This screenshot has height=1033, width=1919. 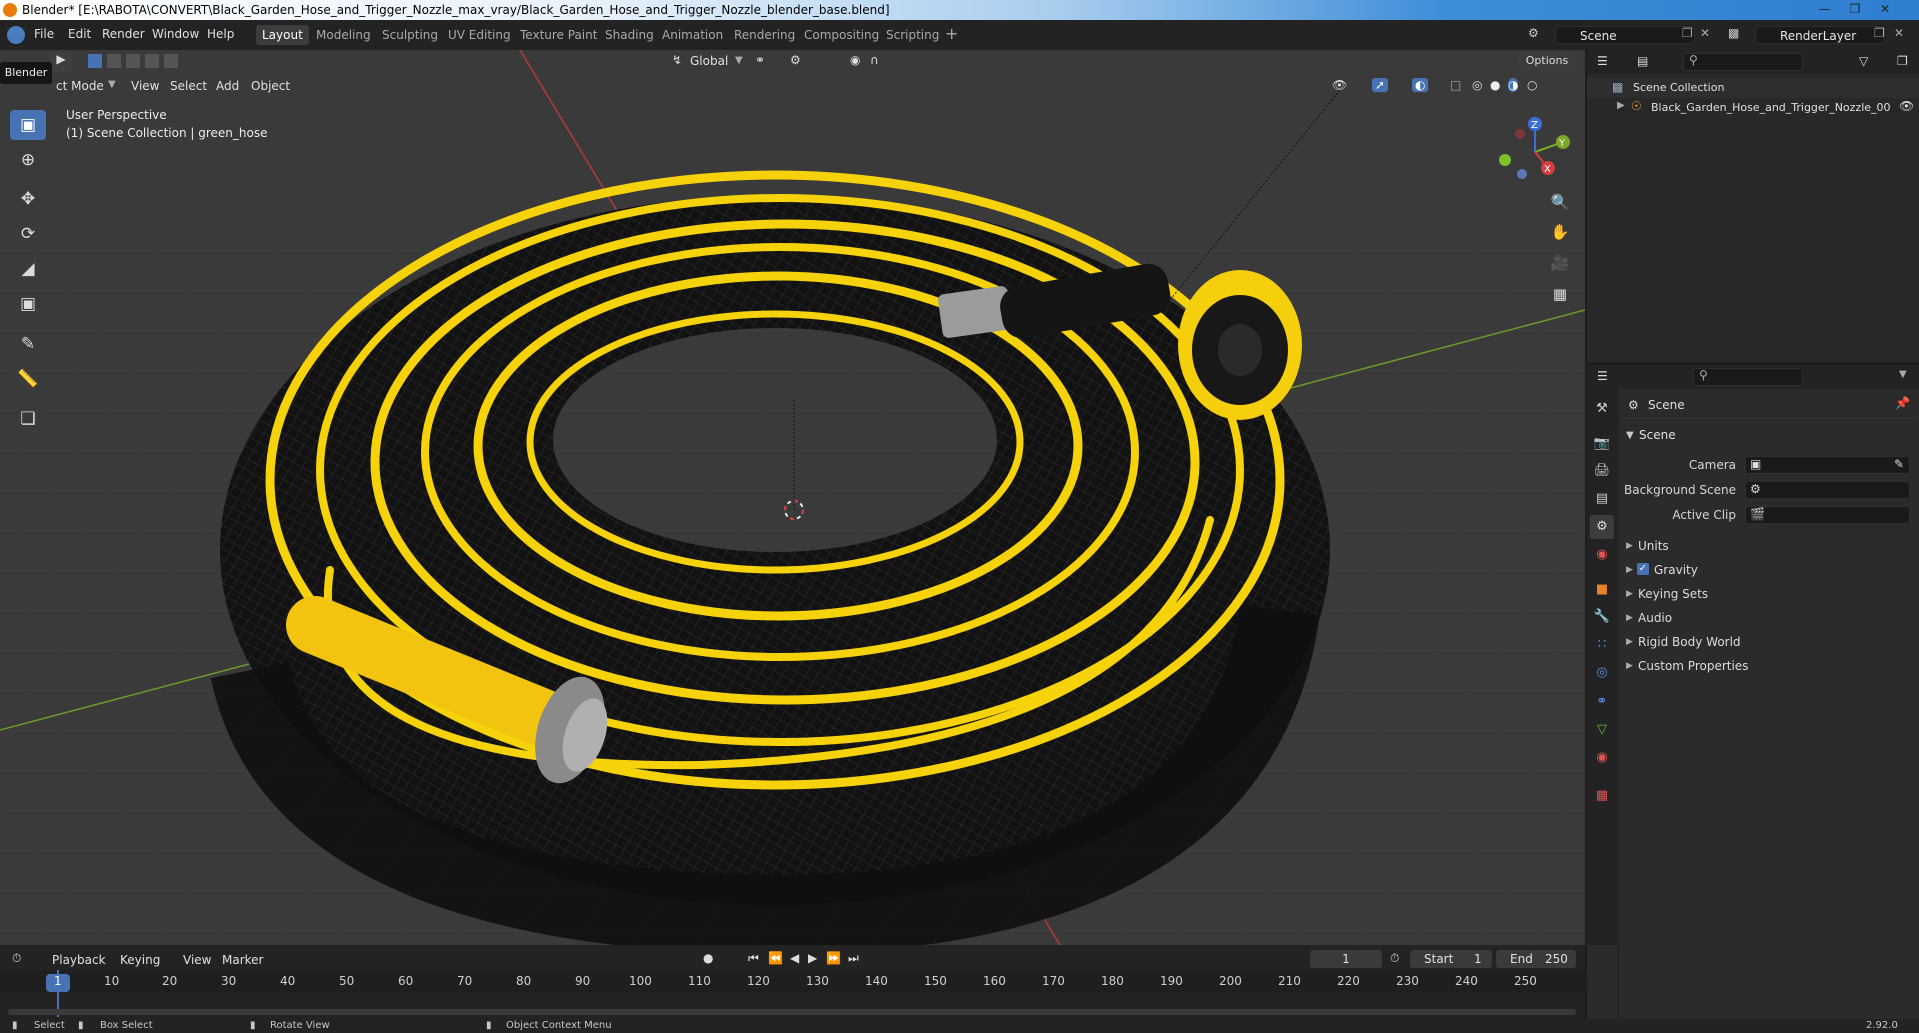 I want to click on navigation-gizmo: Z Y X, so click(x=1535, y=152).